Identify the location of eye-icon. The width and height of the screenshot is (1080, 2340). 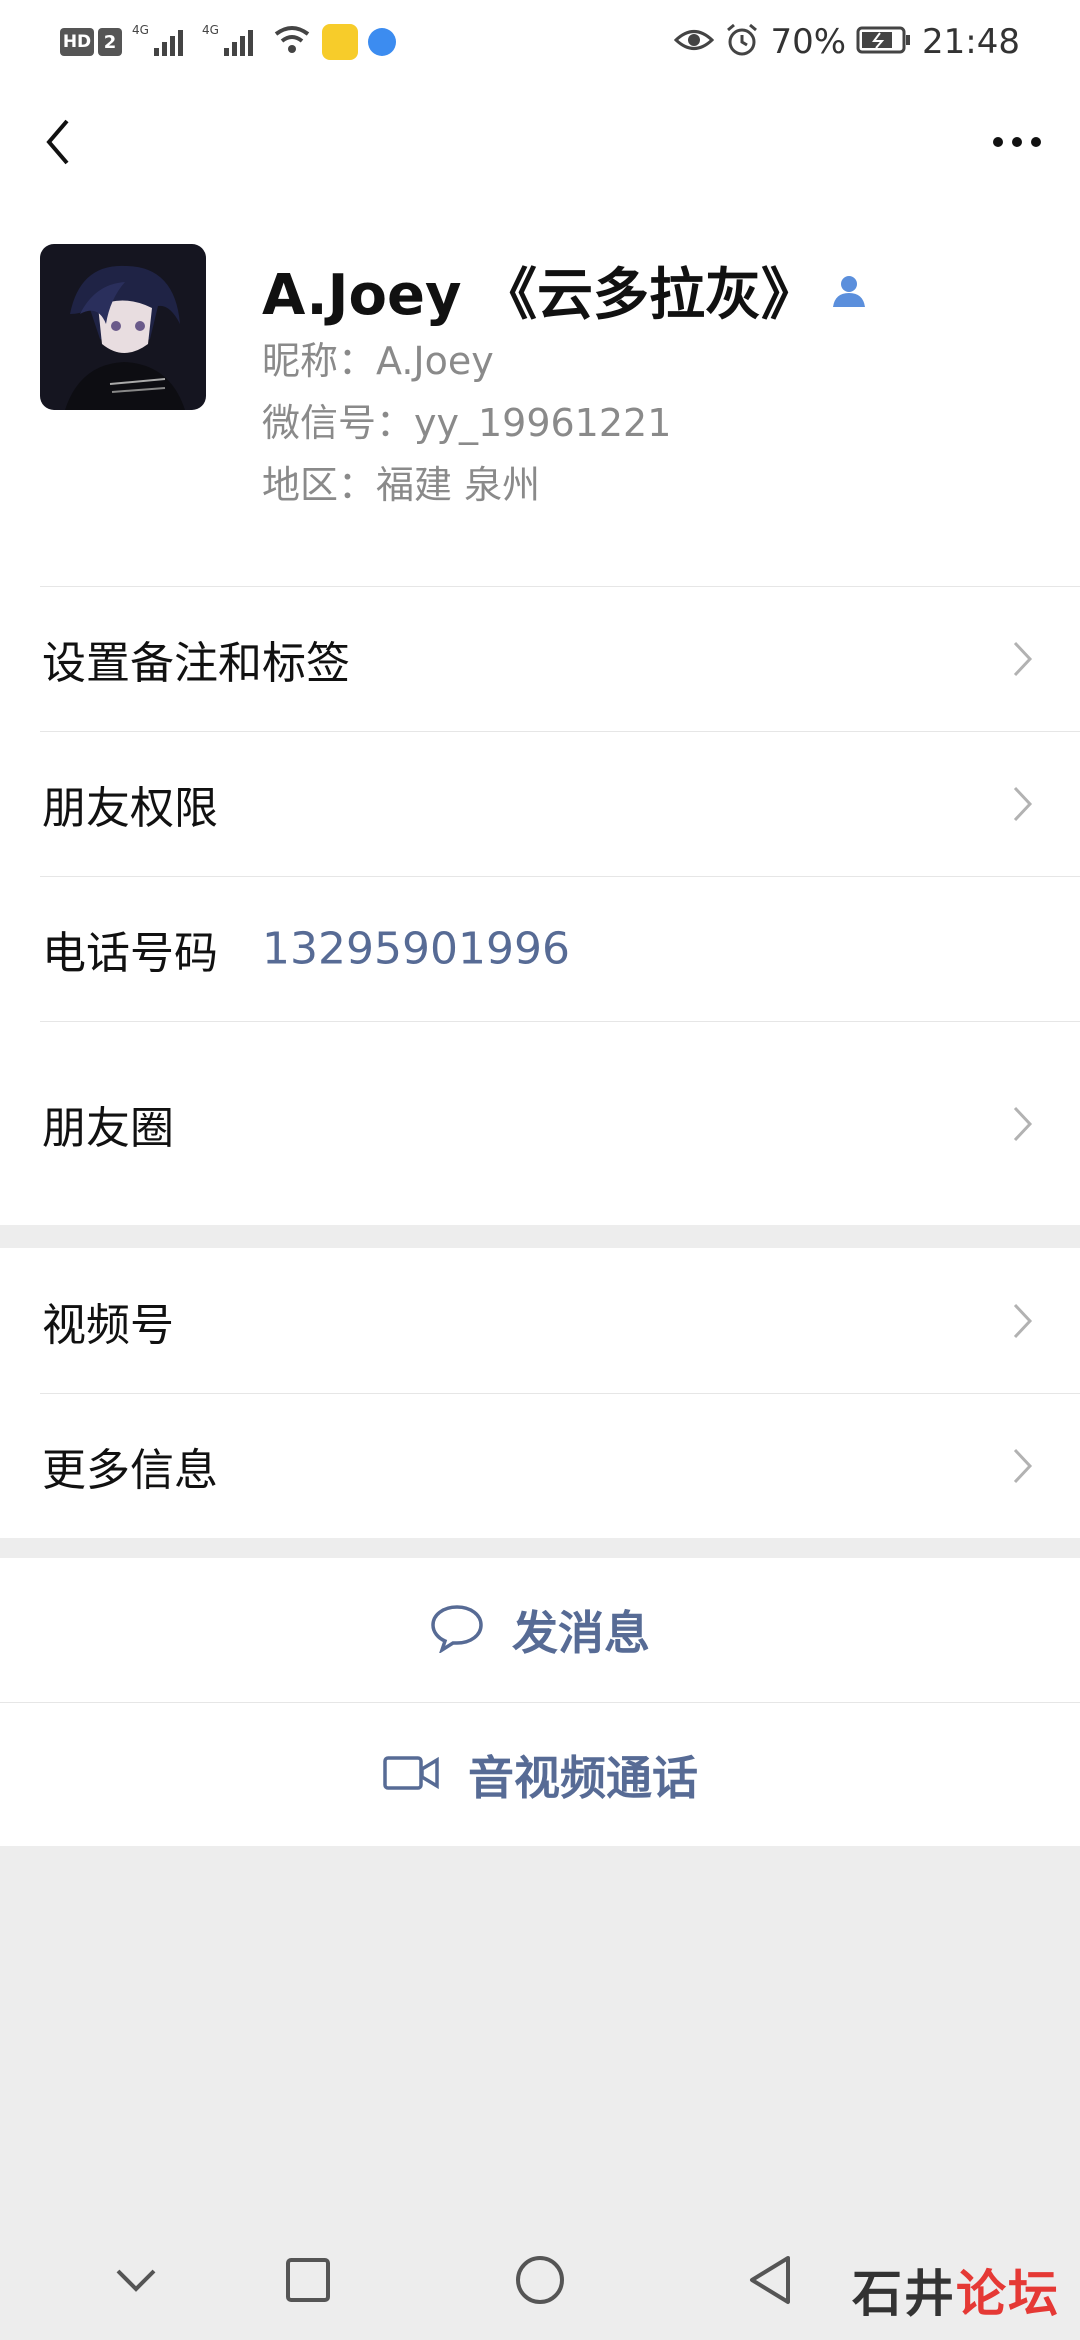
(694, 42).